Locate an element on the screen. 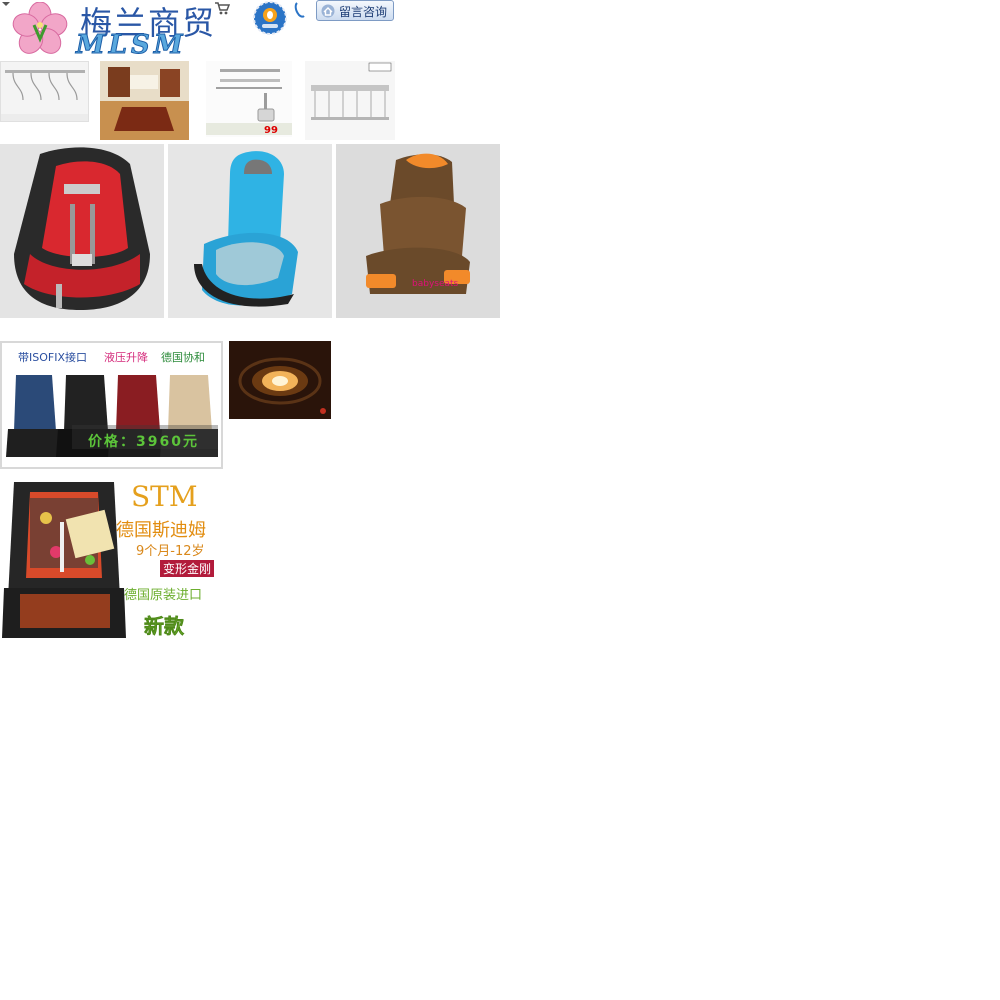 The width and height of the screenshot is (1000, 1000). product-thumb-brown-booster-seat: babyseats is located at coordinates (418, 231).